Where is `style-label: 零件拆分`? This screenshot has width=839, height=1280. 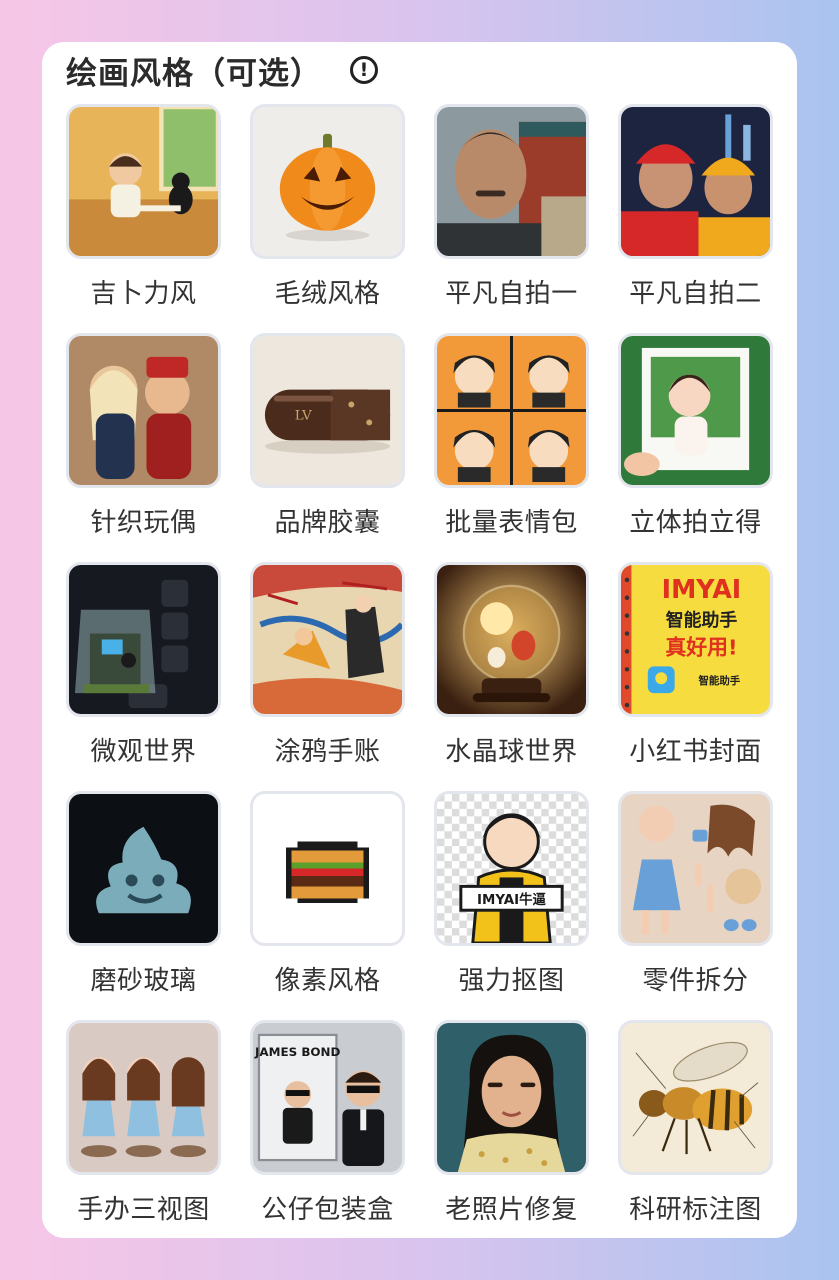 style-label: 零件拆分 is located at coordinates (695, 981).